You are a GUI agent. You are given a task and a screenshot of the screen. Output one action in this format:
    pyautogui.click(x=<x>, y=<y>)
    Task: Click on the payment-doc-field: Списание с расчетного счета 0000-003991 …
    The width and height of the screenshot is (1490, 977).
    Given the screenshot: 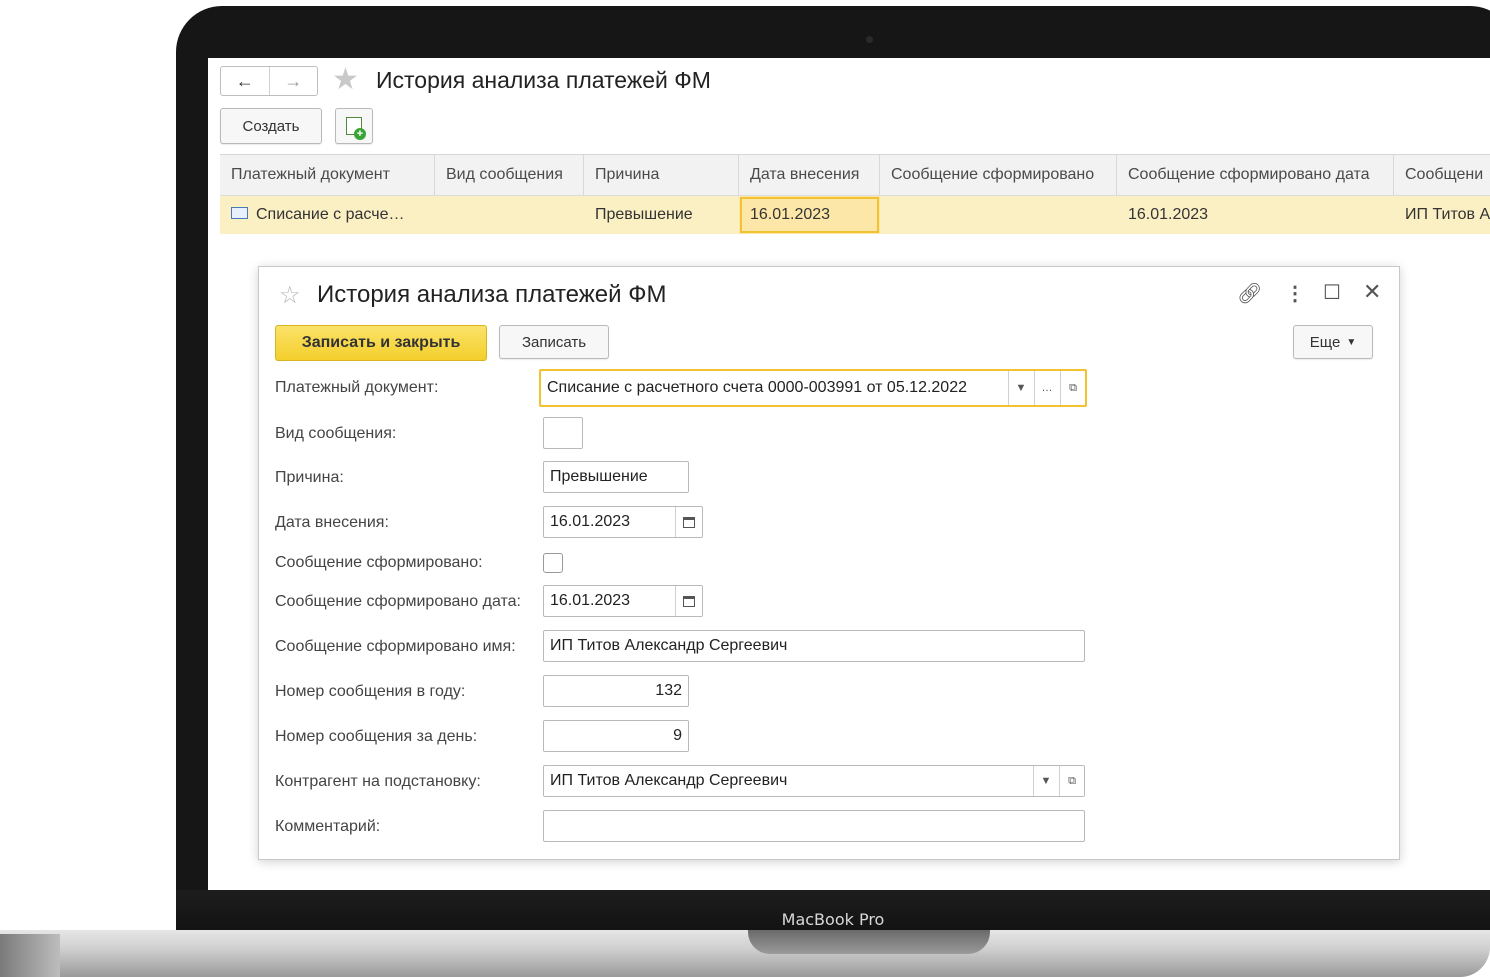 What is the action you would take?
    pyautogui.click(x=813, y=388)
    